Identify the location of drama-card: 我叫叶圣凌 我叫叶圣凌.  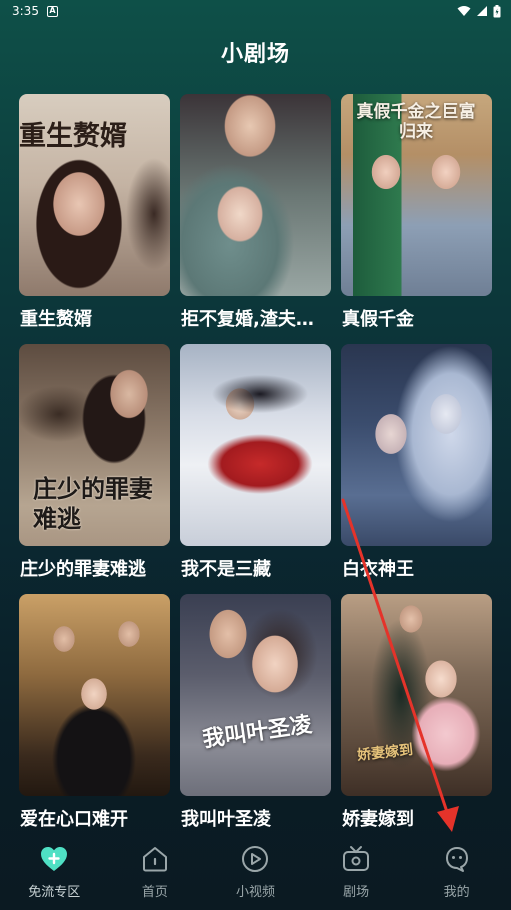
(255, 719).